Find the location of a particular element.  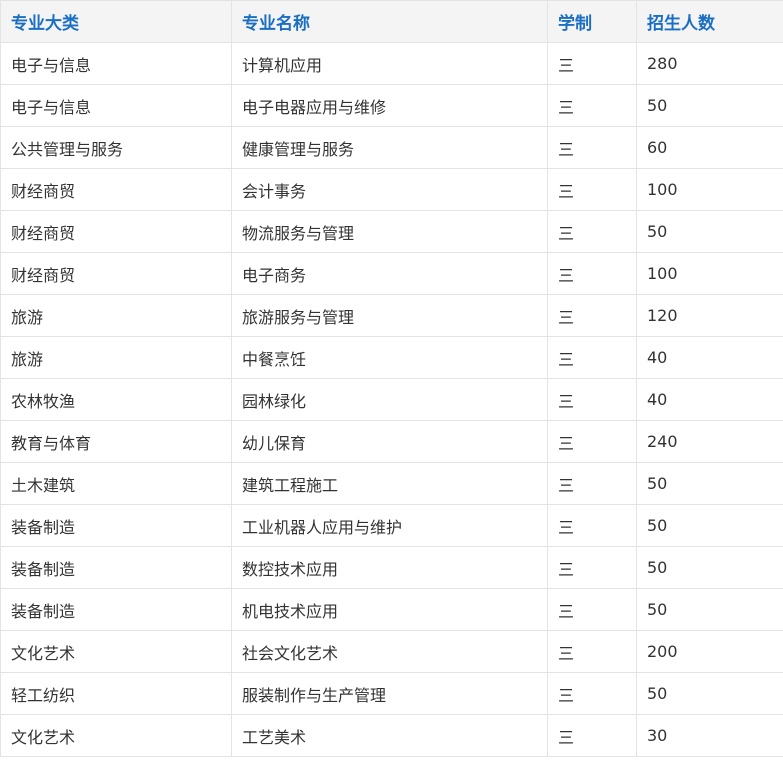

table-row: 装备制造 数控技术应用三 50 is located at coordinates (391, 567).